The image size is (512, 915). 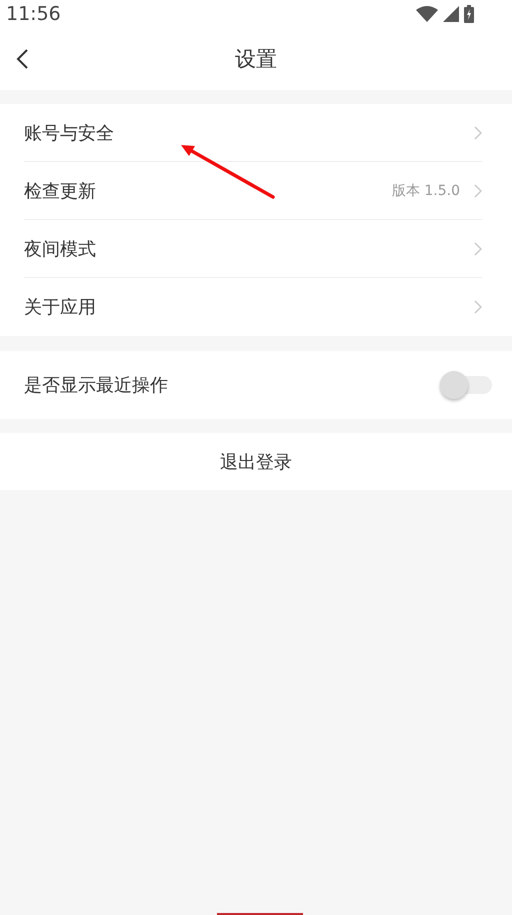 I want to click on back-icon, so click(x=22, y=59).